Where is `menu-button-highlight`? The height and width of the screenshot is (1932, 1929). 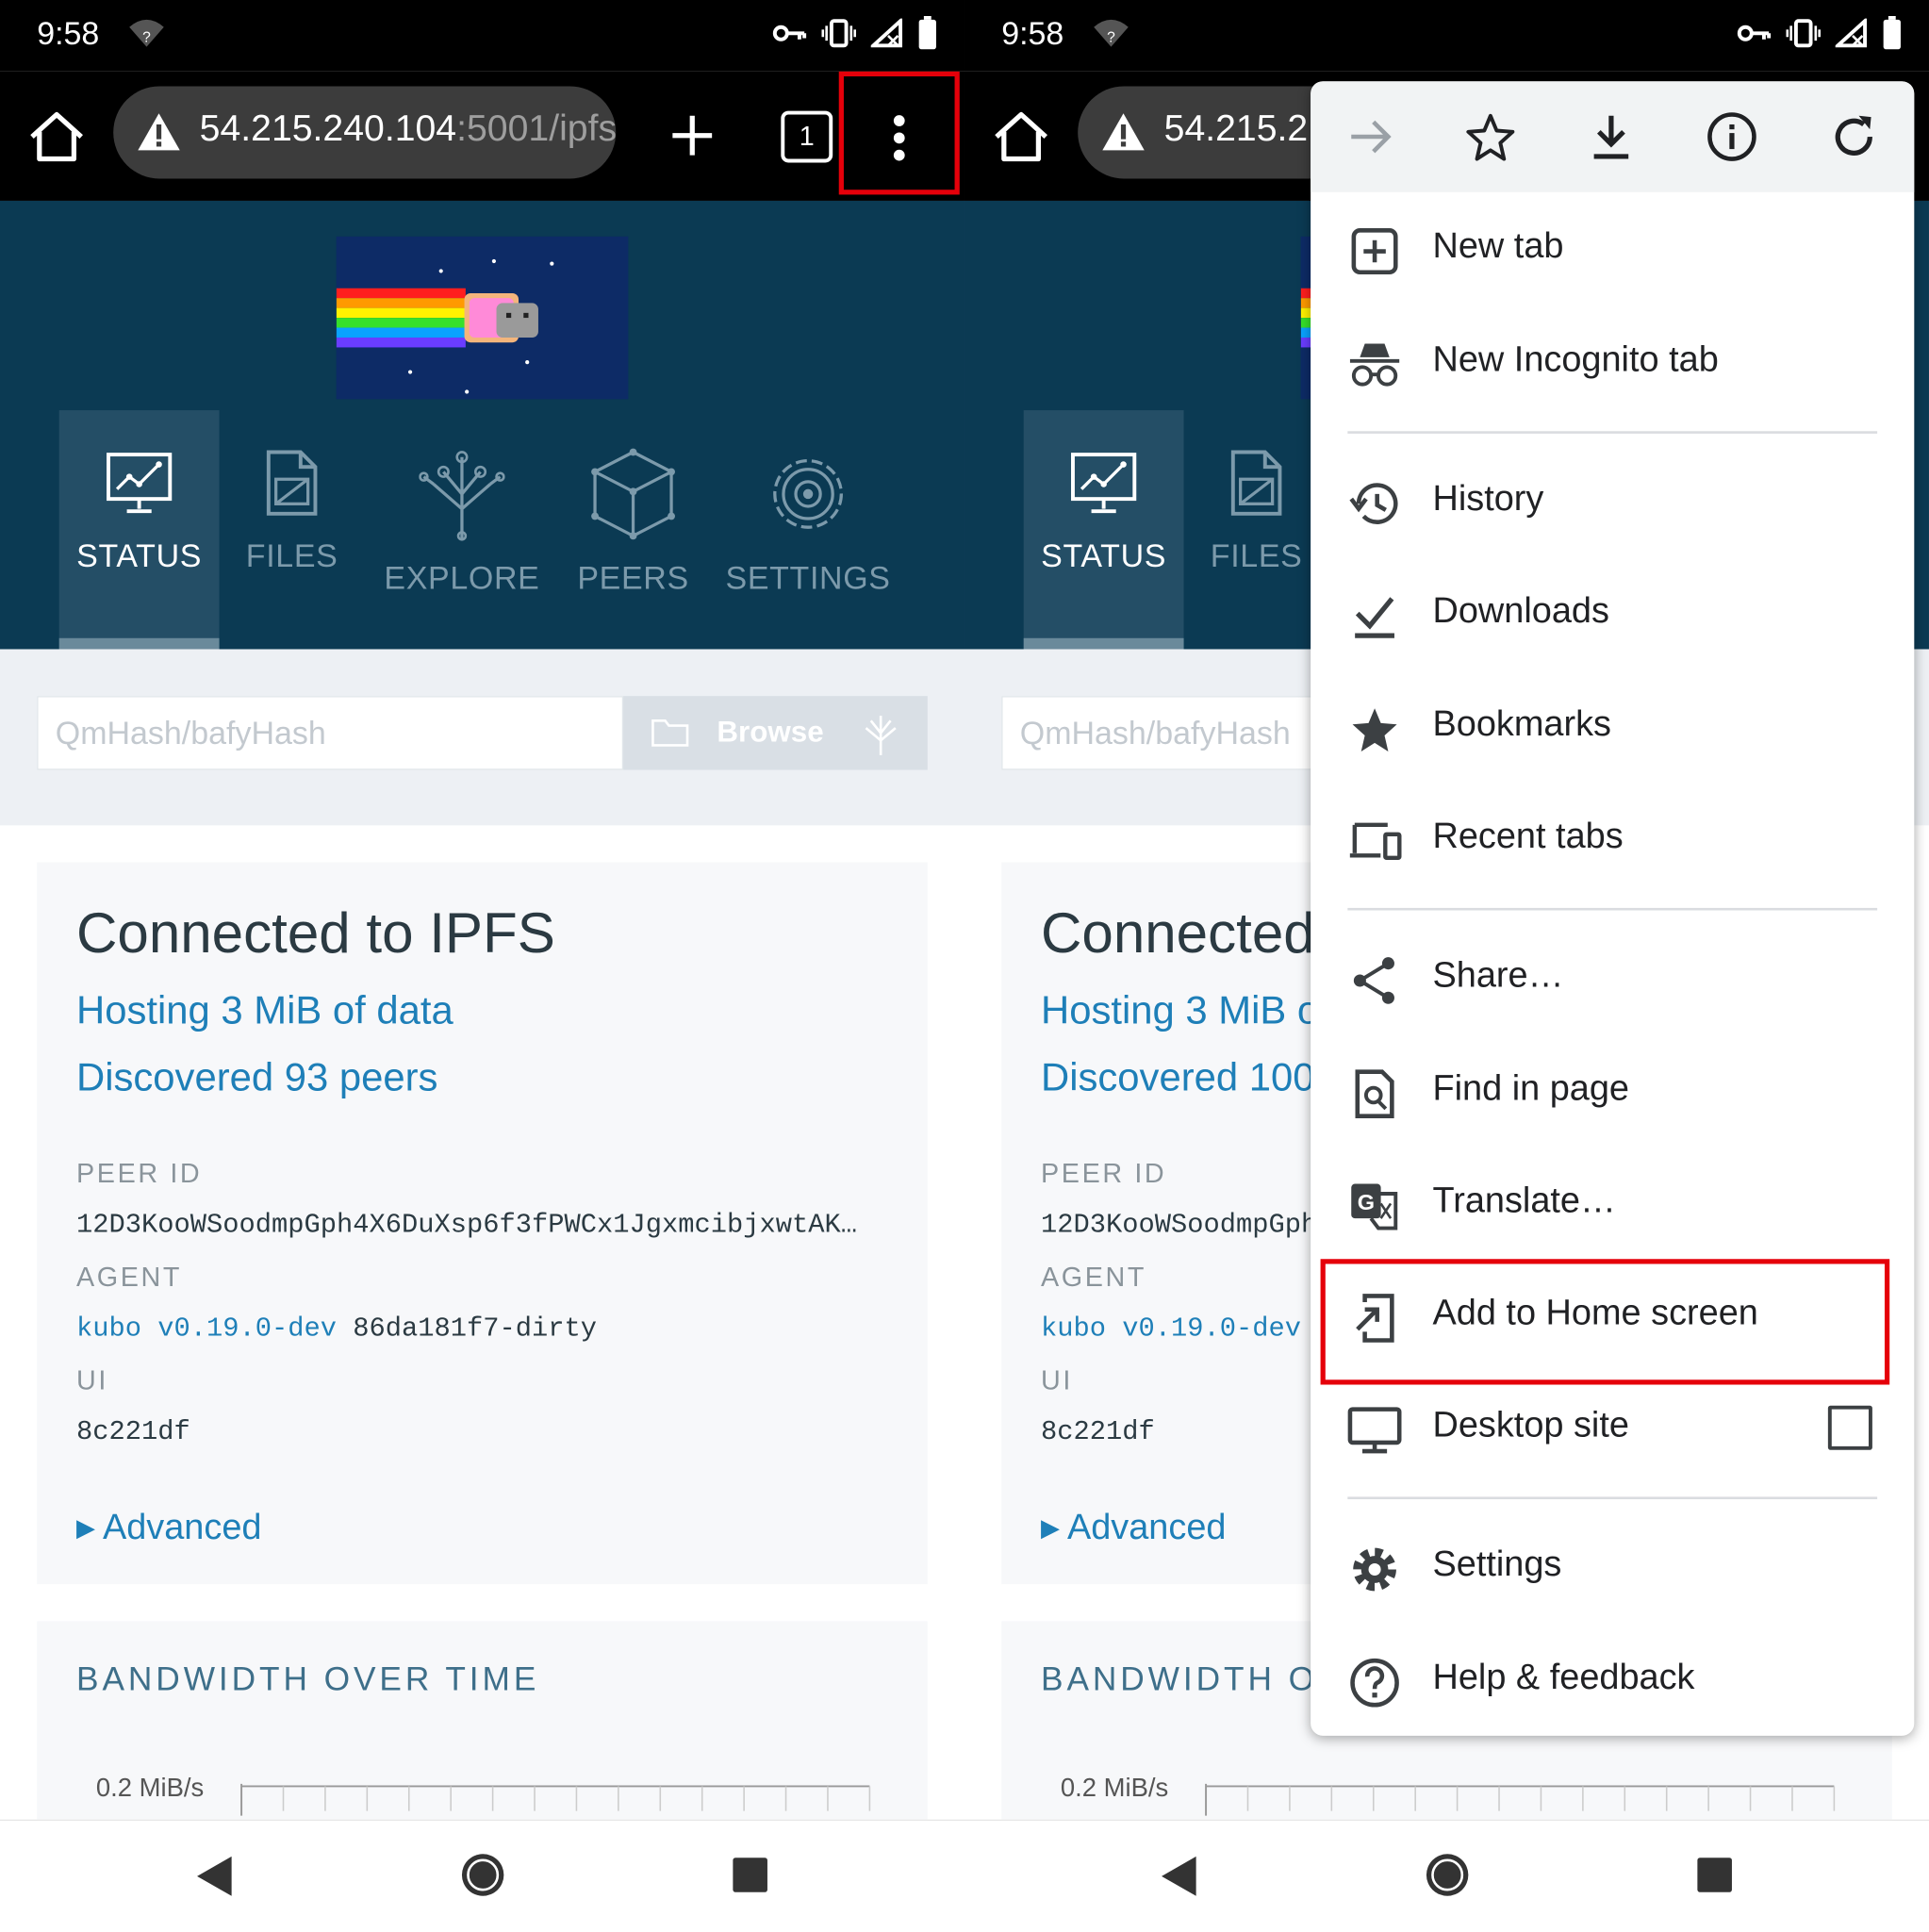
menu-button-highlight is located at coordinates (899, 133).